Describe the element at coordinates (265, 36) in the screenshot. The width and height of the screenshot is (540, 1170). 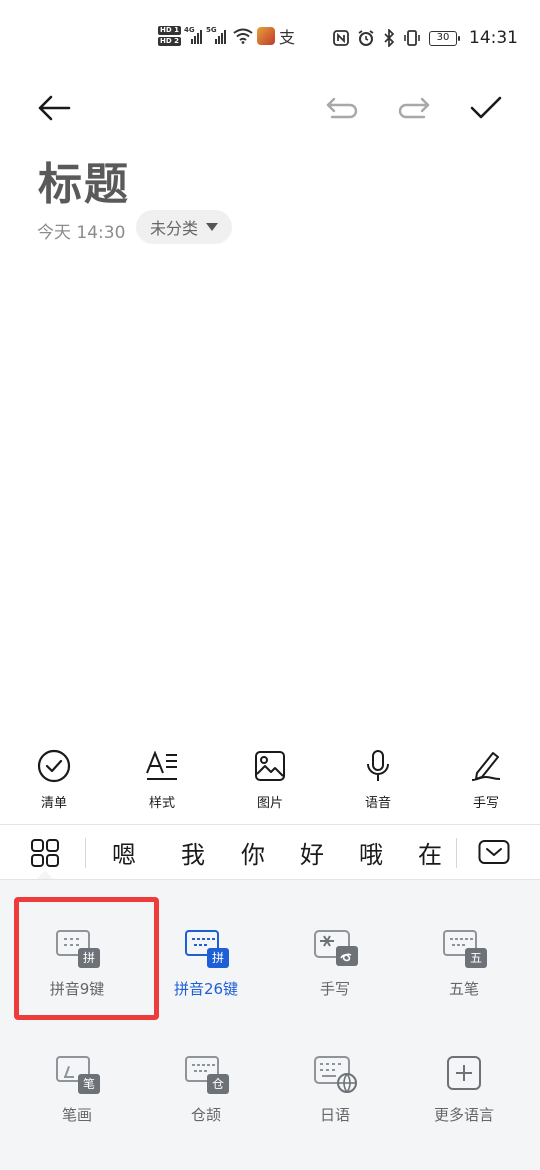
I see `game-app-icon` at that location.